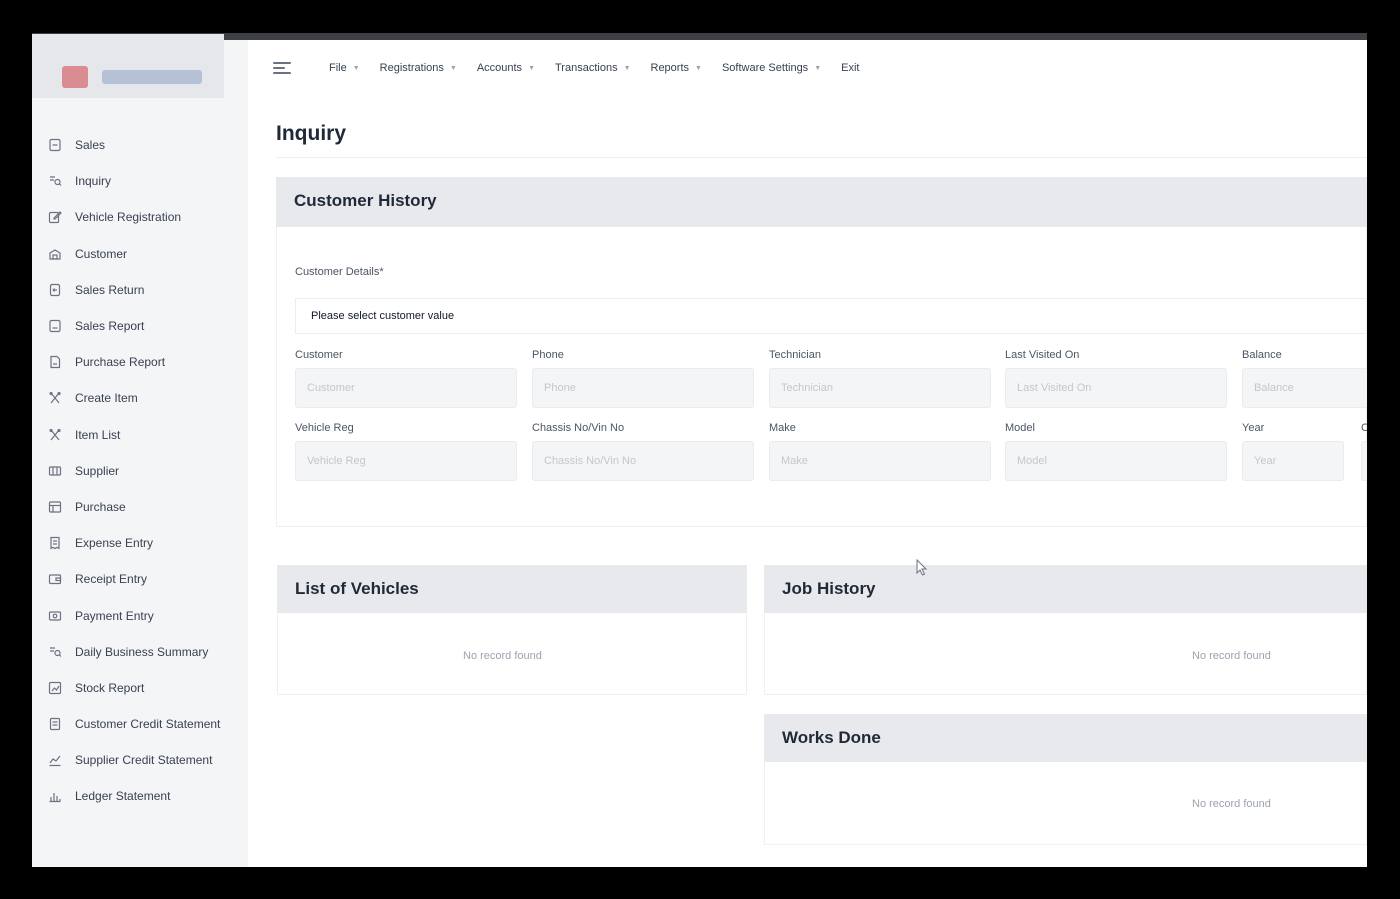  What do you see at coordinates (140, 435) in the screenshot?
I see `sidebar-item-item-list: Item List` at bounding box center [140, 435].